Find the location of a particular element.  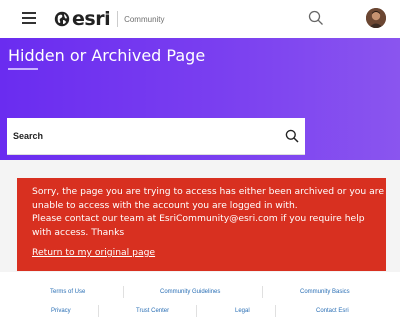

footer-link-trust: Trust Center is located at coordinates (152, 311).